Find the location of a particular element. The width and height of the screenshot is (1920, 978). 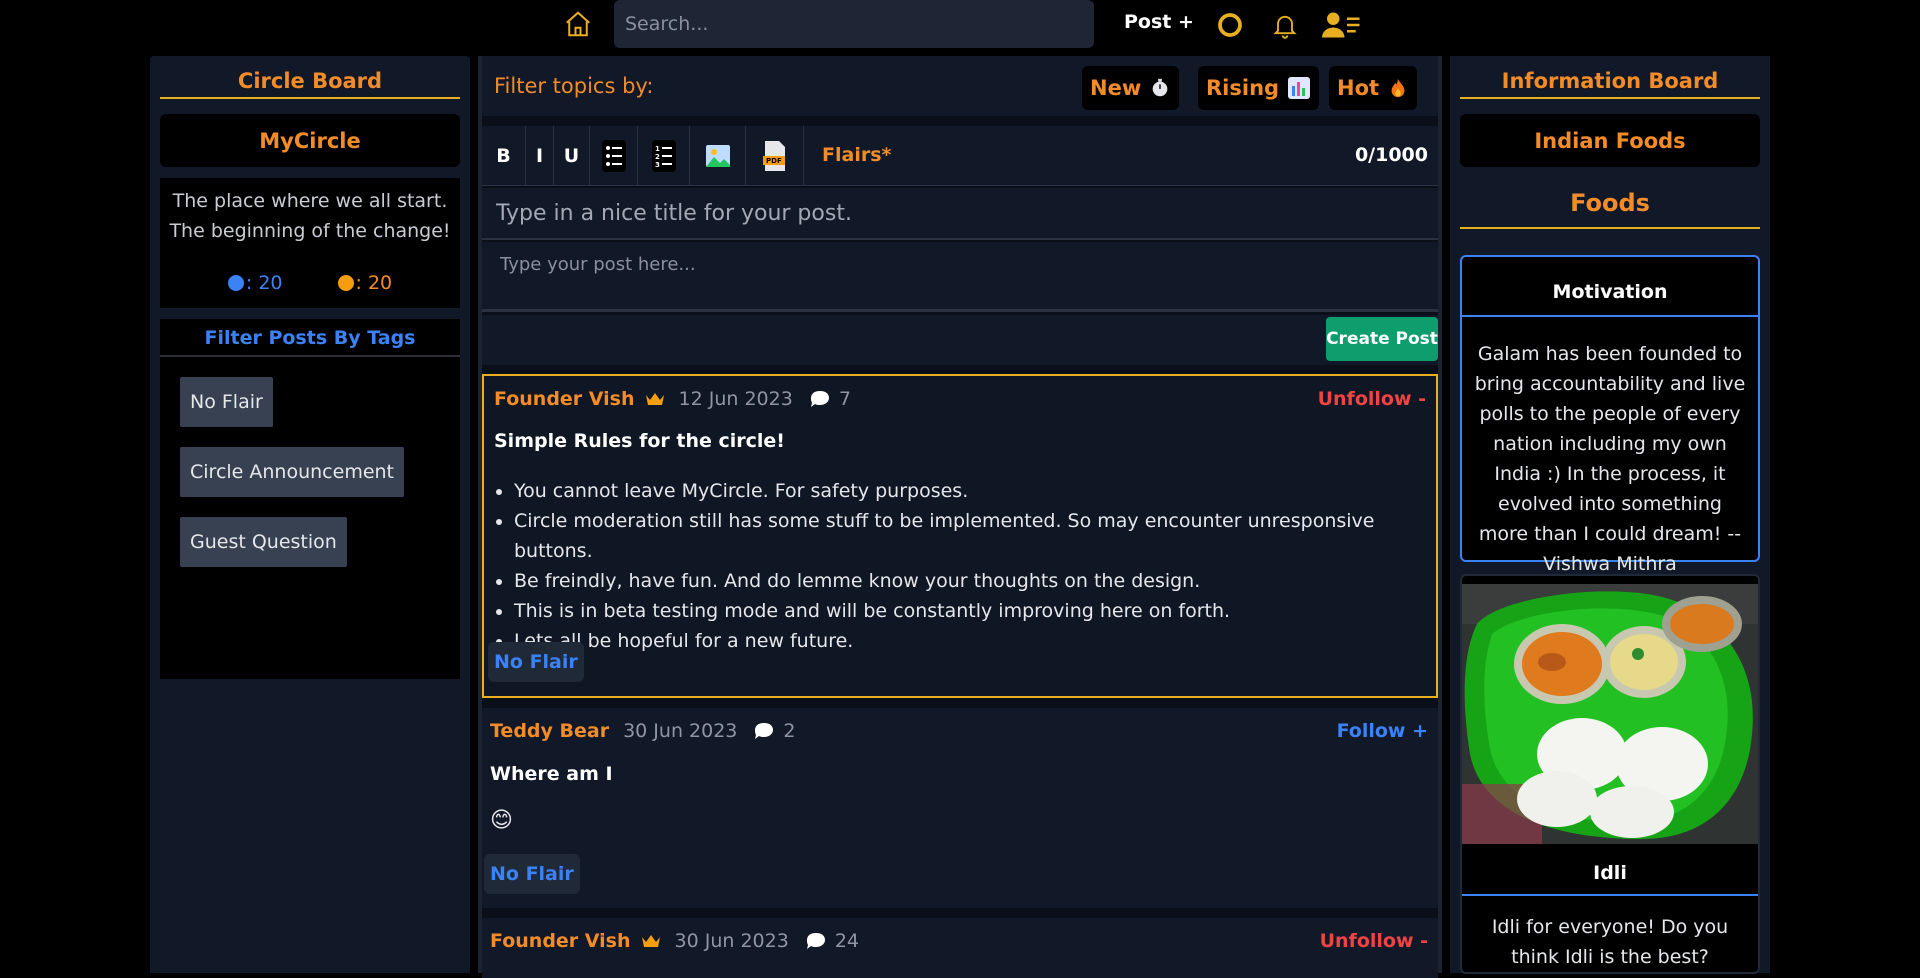

flairs-selector: Flairs* is located at coordinates (856, 155).